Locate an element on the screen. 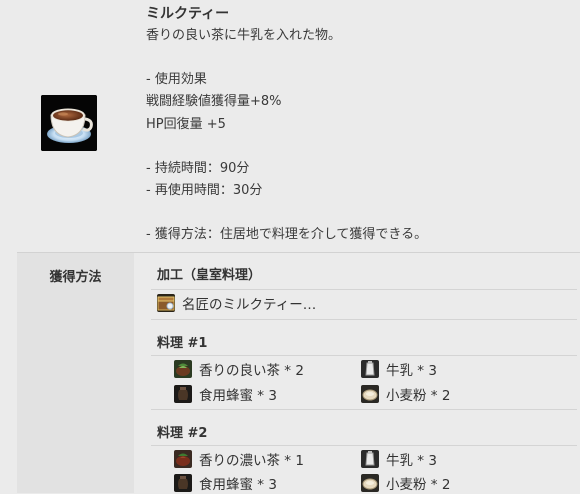 Image resolution: width=580 pixels, height=494 pixels. processing-title: 加工（皇室料理） is located at coordinates (209, 275).